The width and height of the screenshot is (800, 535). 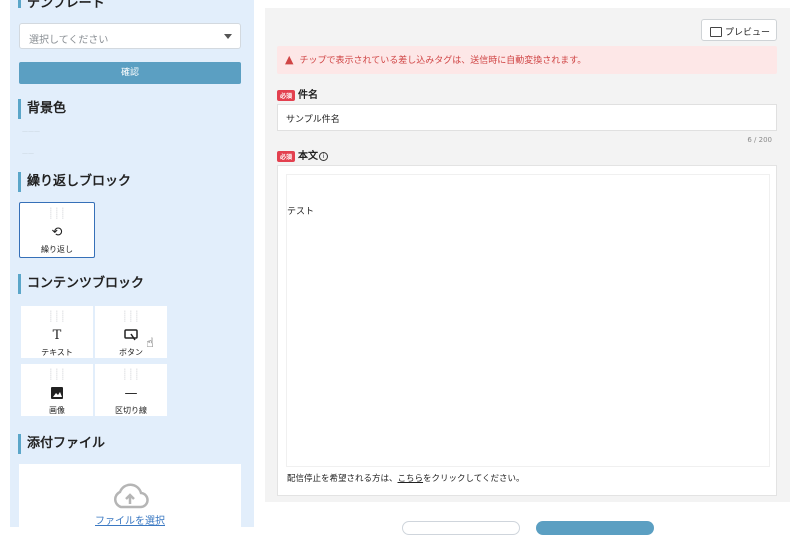 What do you see at coordinates (411, 479) in the screenshot?
I see `unsubscribe-link: こちら` at bounding box center [411, 479].